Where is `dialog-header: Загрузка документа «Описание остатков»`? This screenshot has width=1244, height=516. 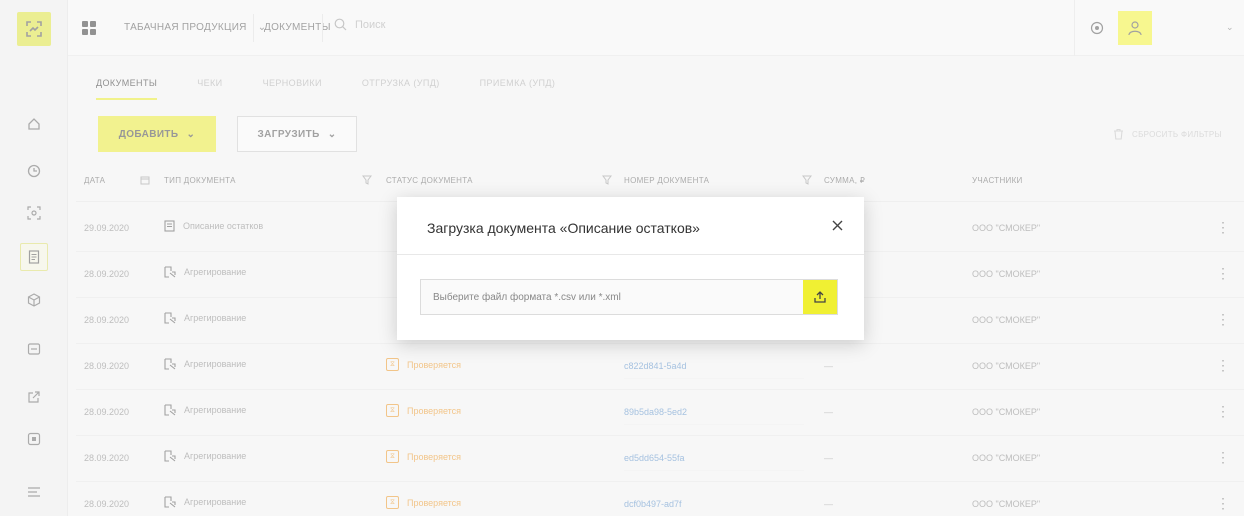
dialog-header: Загрузка документа «Описание остатков» is located at coordinates (630, 226).